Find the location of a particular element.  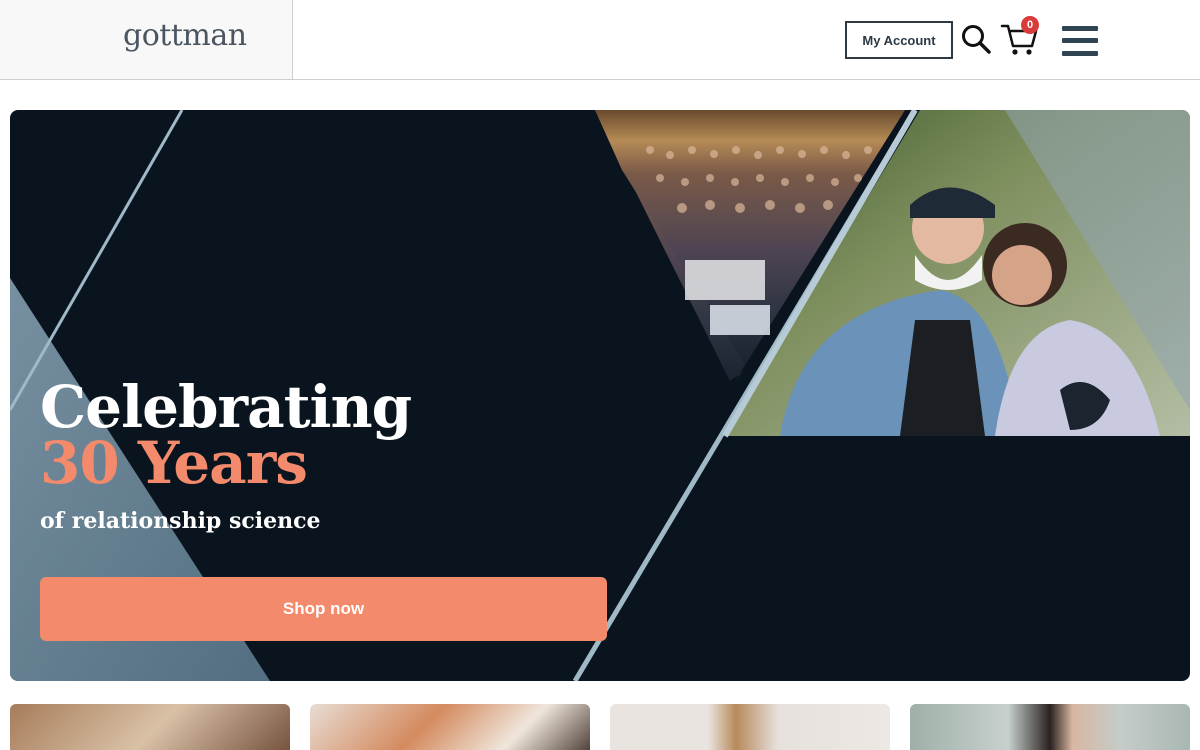

card-woman-portrait-photo is located at coordinates (1050, 727).